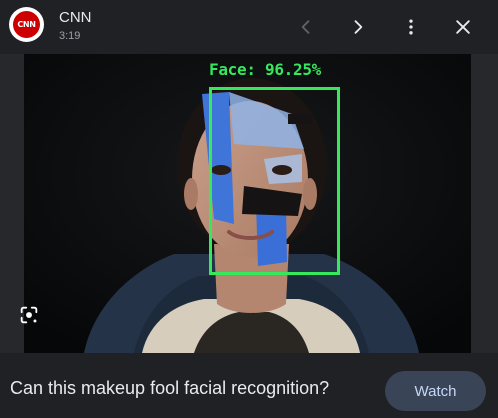 The height and width of the screenshot is (418, 498). I want to click on lens-icon, so click(29, 315).